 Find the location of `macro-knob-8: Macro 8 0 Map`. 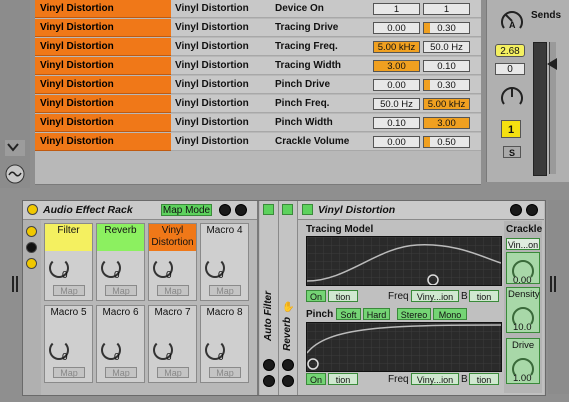

macro-knob-8: Macro 8 0 Map is located at coordinates (224, 344).